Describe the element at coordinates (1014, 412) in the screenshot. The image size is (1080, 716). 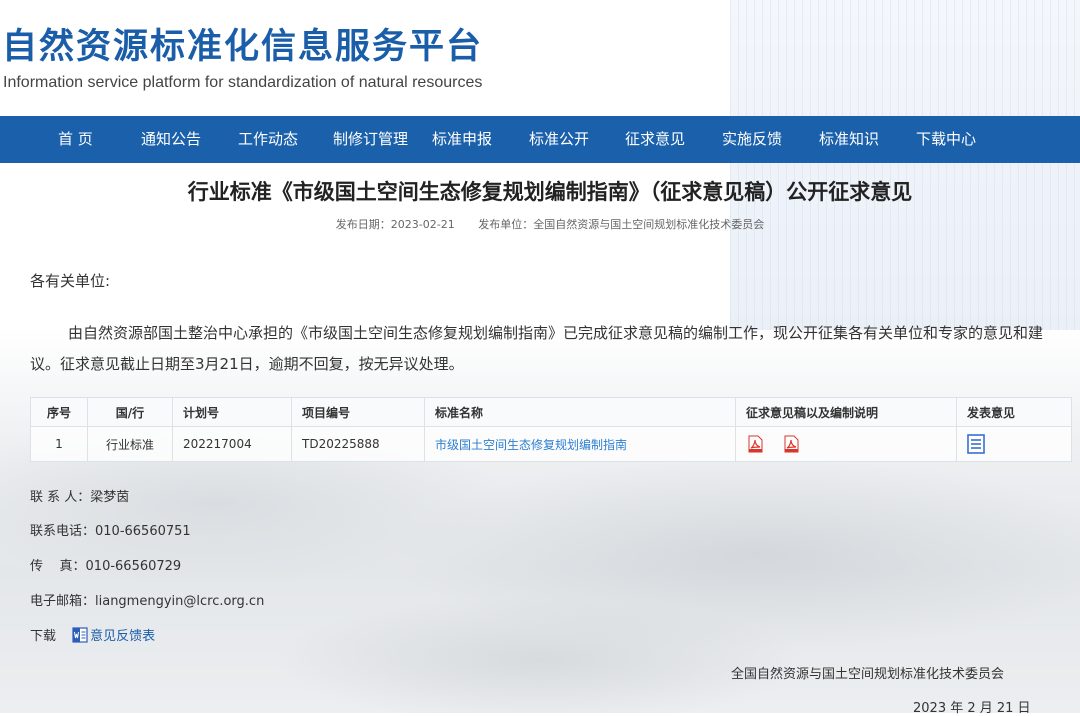
I see `col-submit-comment: 发表意见` at that location.